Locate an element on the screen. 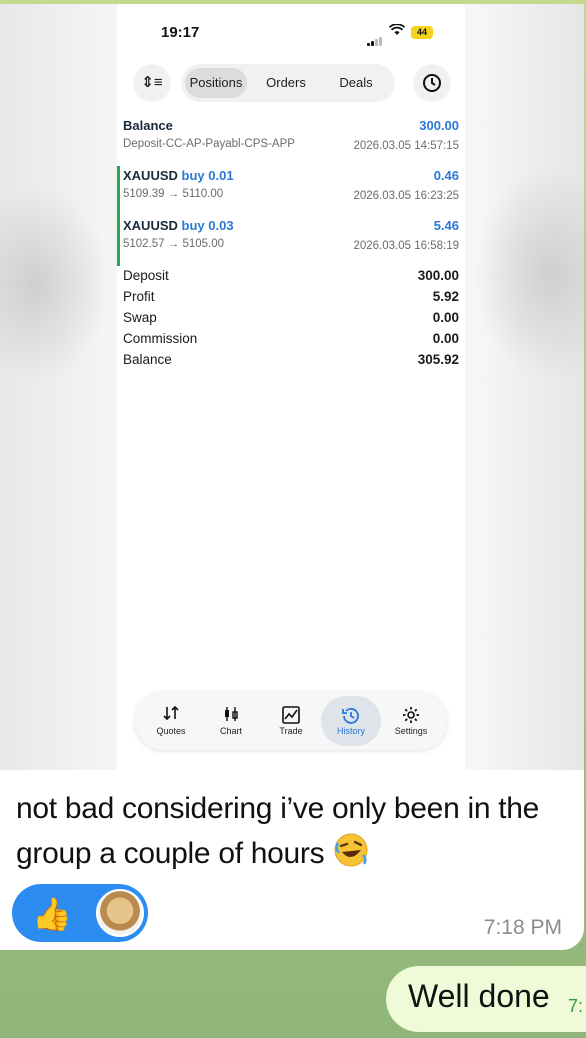  row-title: Balance is located at coordinates (148, 125).